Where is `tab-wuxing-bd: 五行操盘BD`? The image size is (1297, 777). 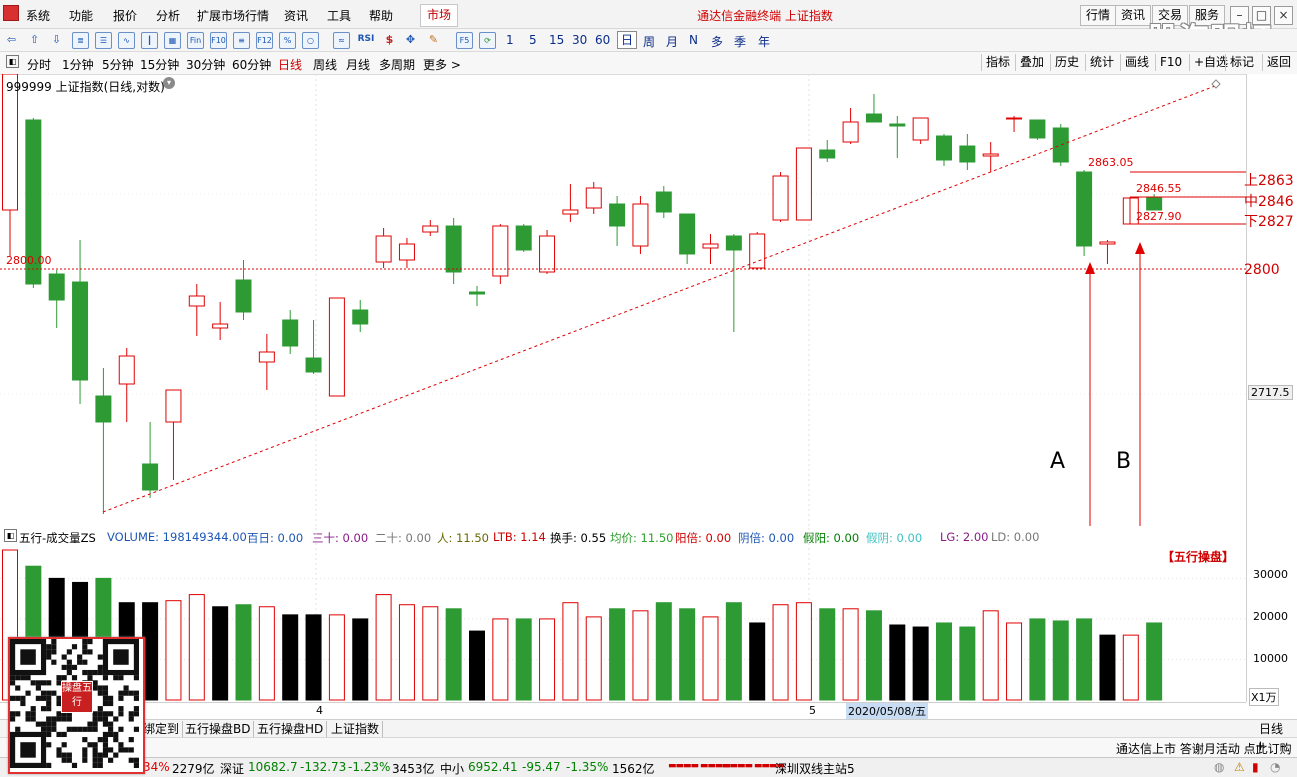
tab-wuxing-bd: 五行操盘BD is located at coordinates (218, 729).